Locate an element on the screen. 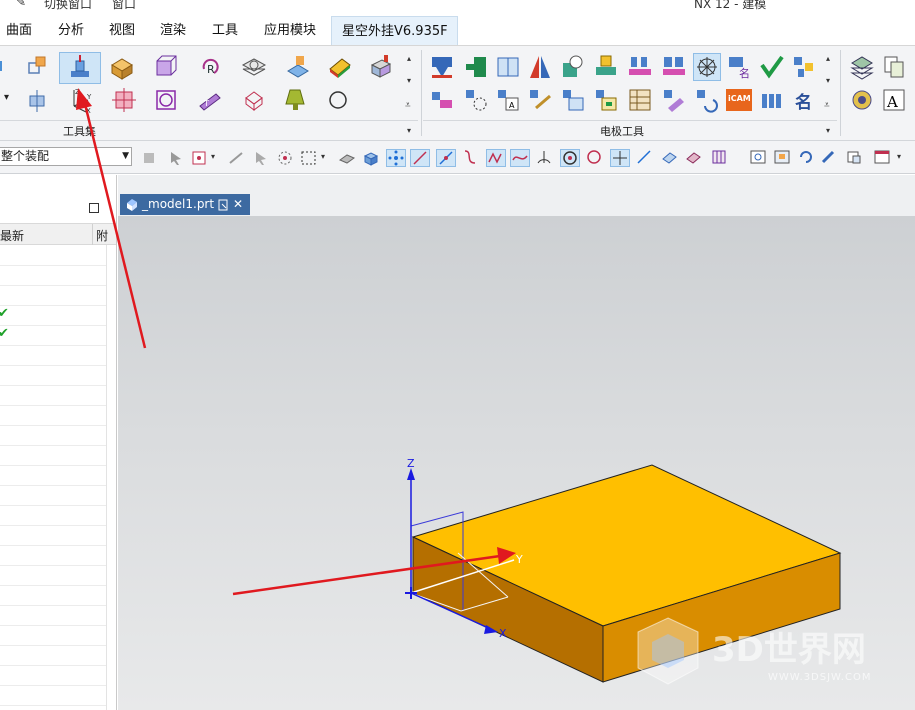 This screenshot has width=915, height=710. electrode-table-icon is located at coordinates (573, 100).